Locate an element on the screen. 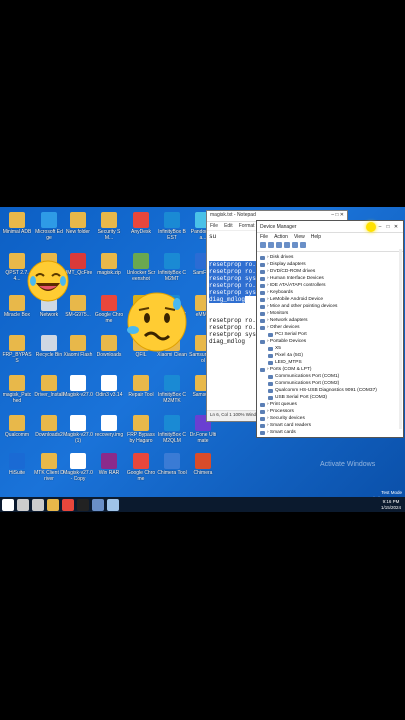 The width and height of the screenshot is (405, 720). desktop-icon: Xiaomi Flash is located at coordinates (78, 349).